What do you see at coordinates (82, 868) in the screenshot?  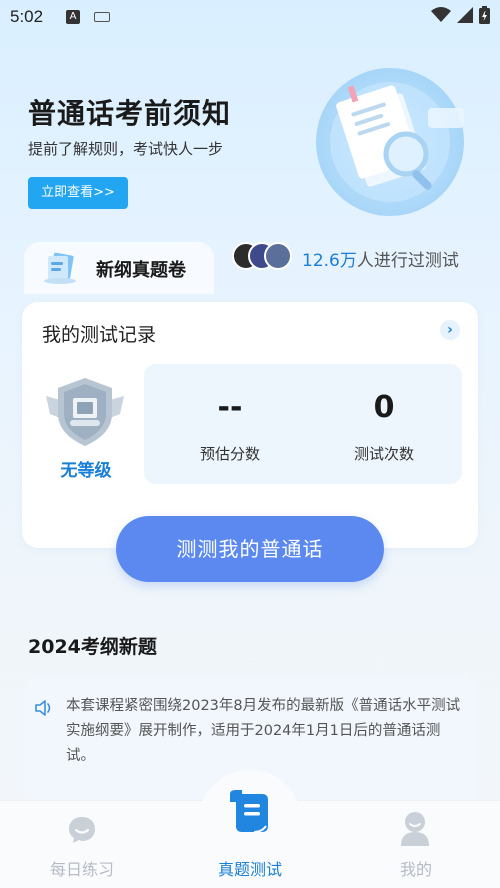 I see `nav-daily-practice: 每日练习` at bounding box center [82, 868].